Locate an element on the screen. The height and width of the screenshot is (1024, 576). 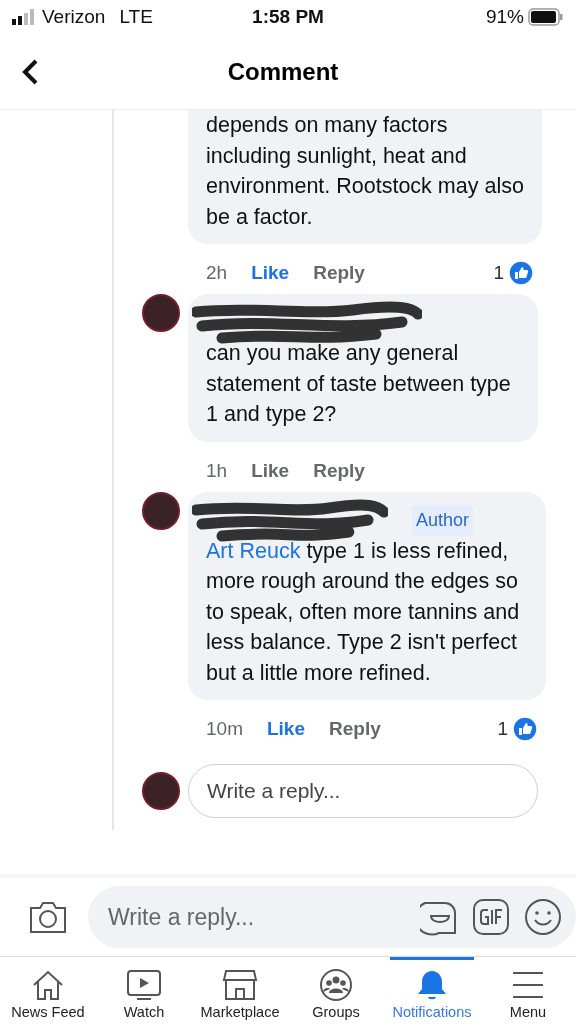
nav-tab: Menu is located at coordinates (528, 990).